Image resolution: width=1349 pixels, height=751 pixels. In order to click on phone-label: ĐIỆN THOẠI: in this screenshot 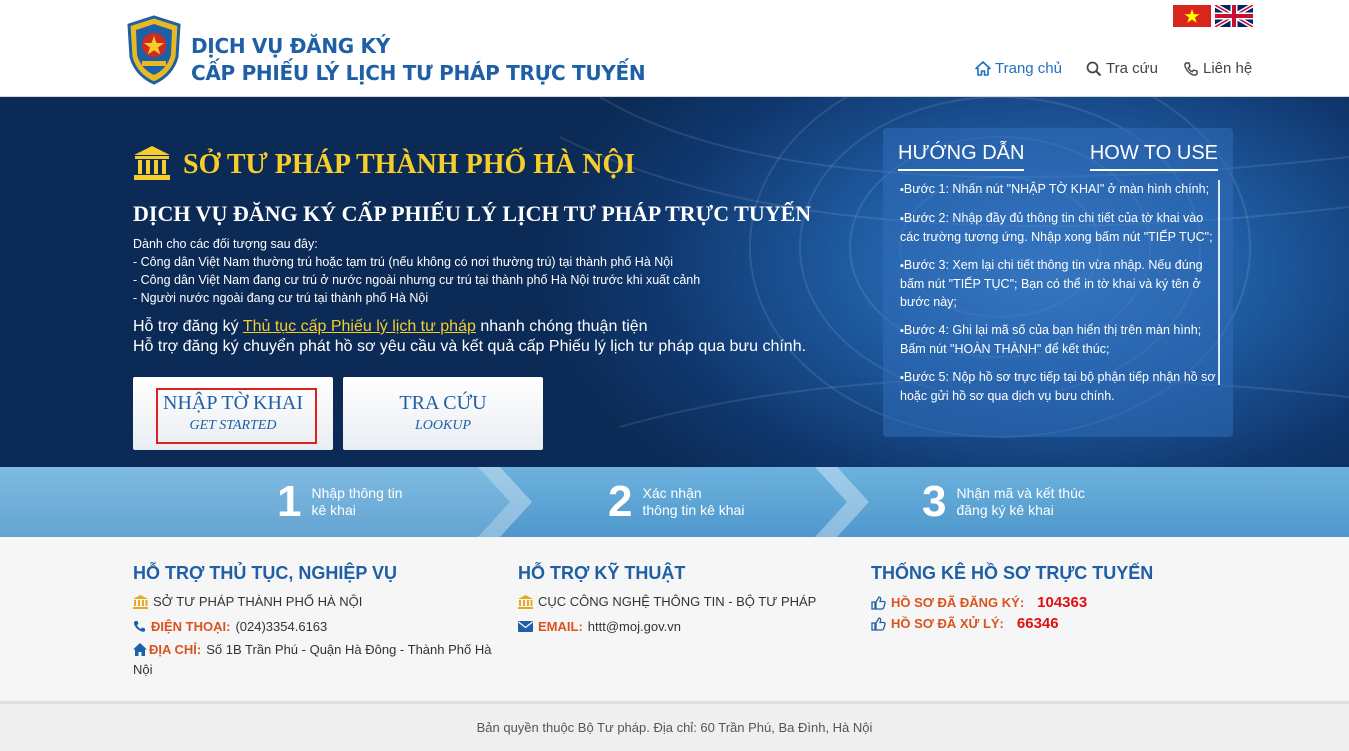, I will do `click(191, 626)`.